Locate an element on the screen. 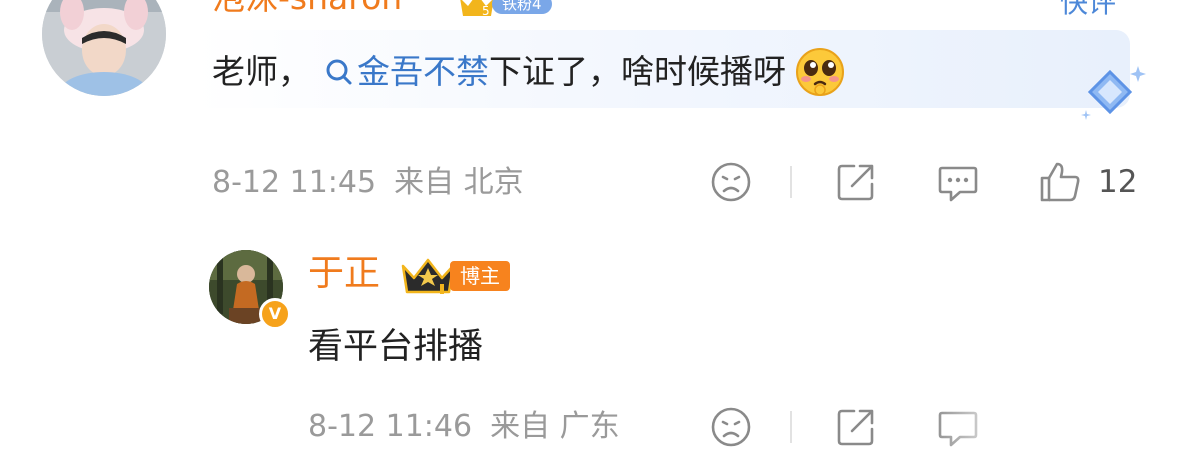 This screenshot has width=1179, height=460. fan-level-label: 铁粉4 is located at coordinates (522, 7).